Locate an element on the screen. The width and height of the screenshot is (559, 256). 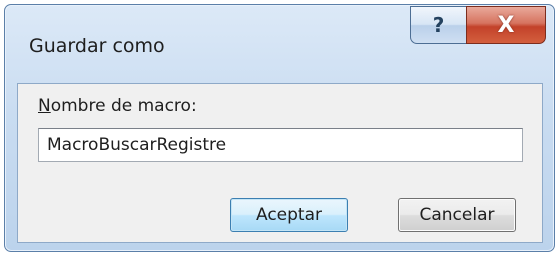
close-icon: X is located at coordinates (506, 25).